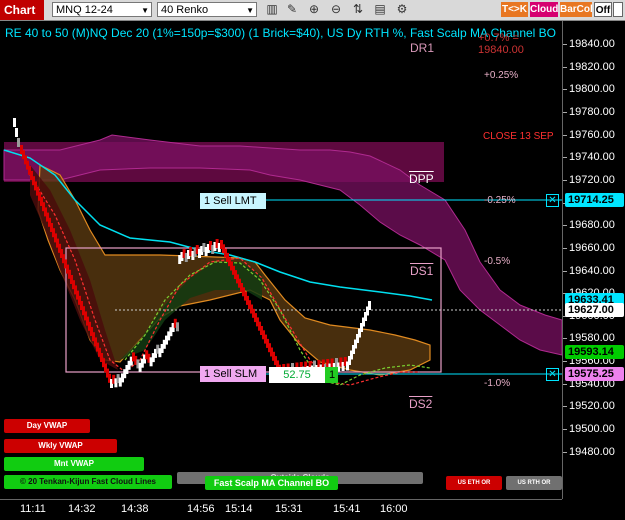 This screenshot has width=625, height=520. What do you see at coordinates (592, 89) in the screenshot?
I see `price-axis-label: 19800.00` at bounding box center [592, 89].